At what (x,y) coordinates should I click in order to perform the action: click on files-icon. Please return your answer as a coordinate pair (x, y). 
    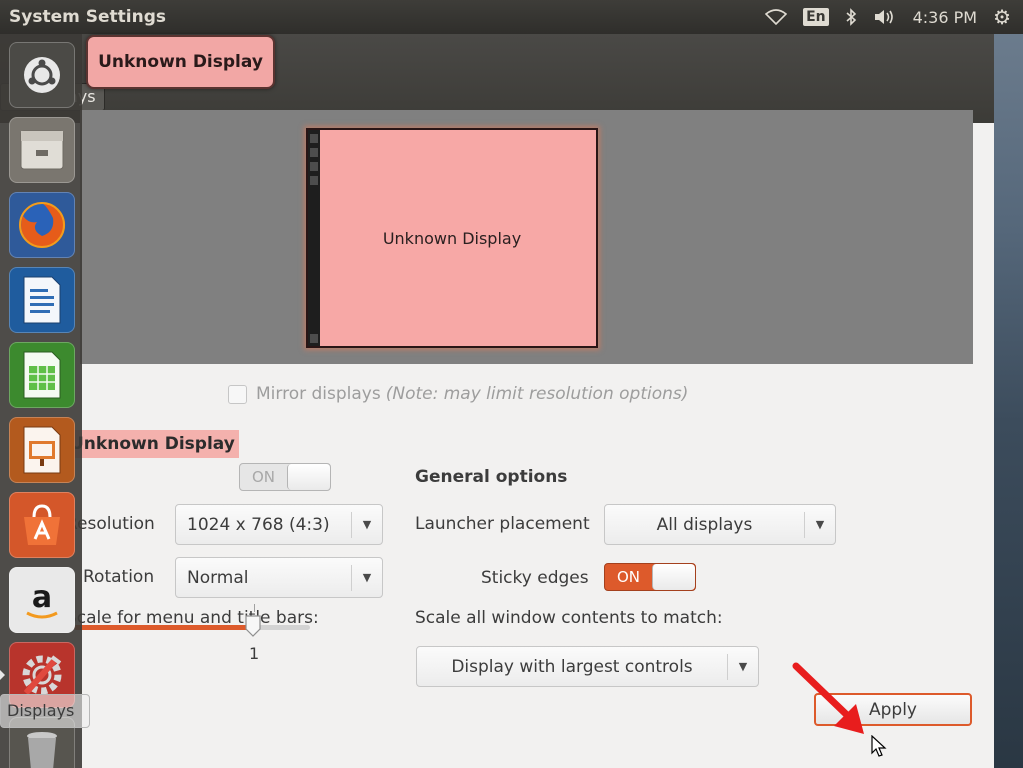
    Looking at the image, I should click on (42, 150).